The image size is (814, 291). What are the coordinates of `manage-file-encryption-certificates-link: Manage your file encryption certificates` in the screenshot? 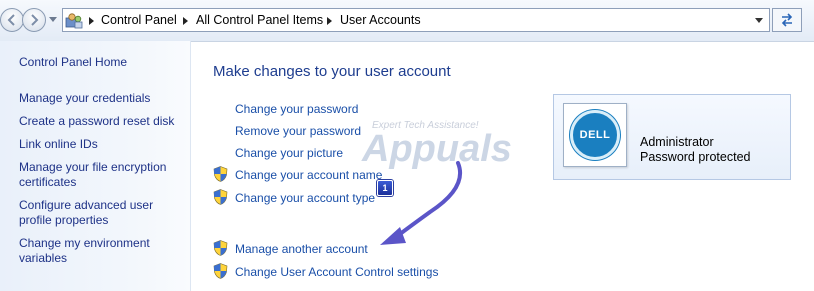 It's located at (101, 175).